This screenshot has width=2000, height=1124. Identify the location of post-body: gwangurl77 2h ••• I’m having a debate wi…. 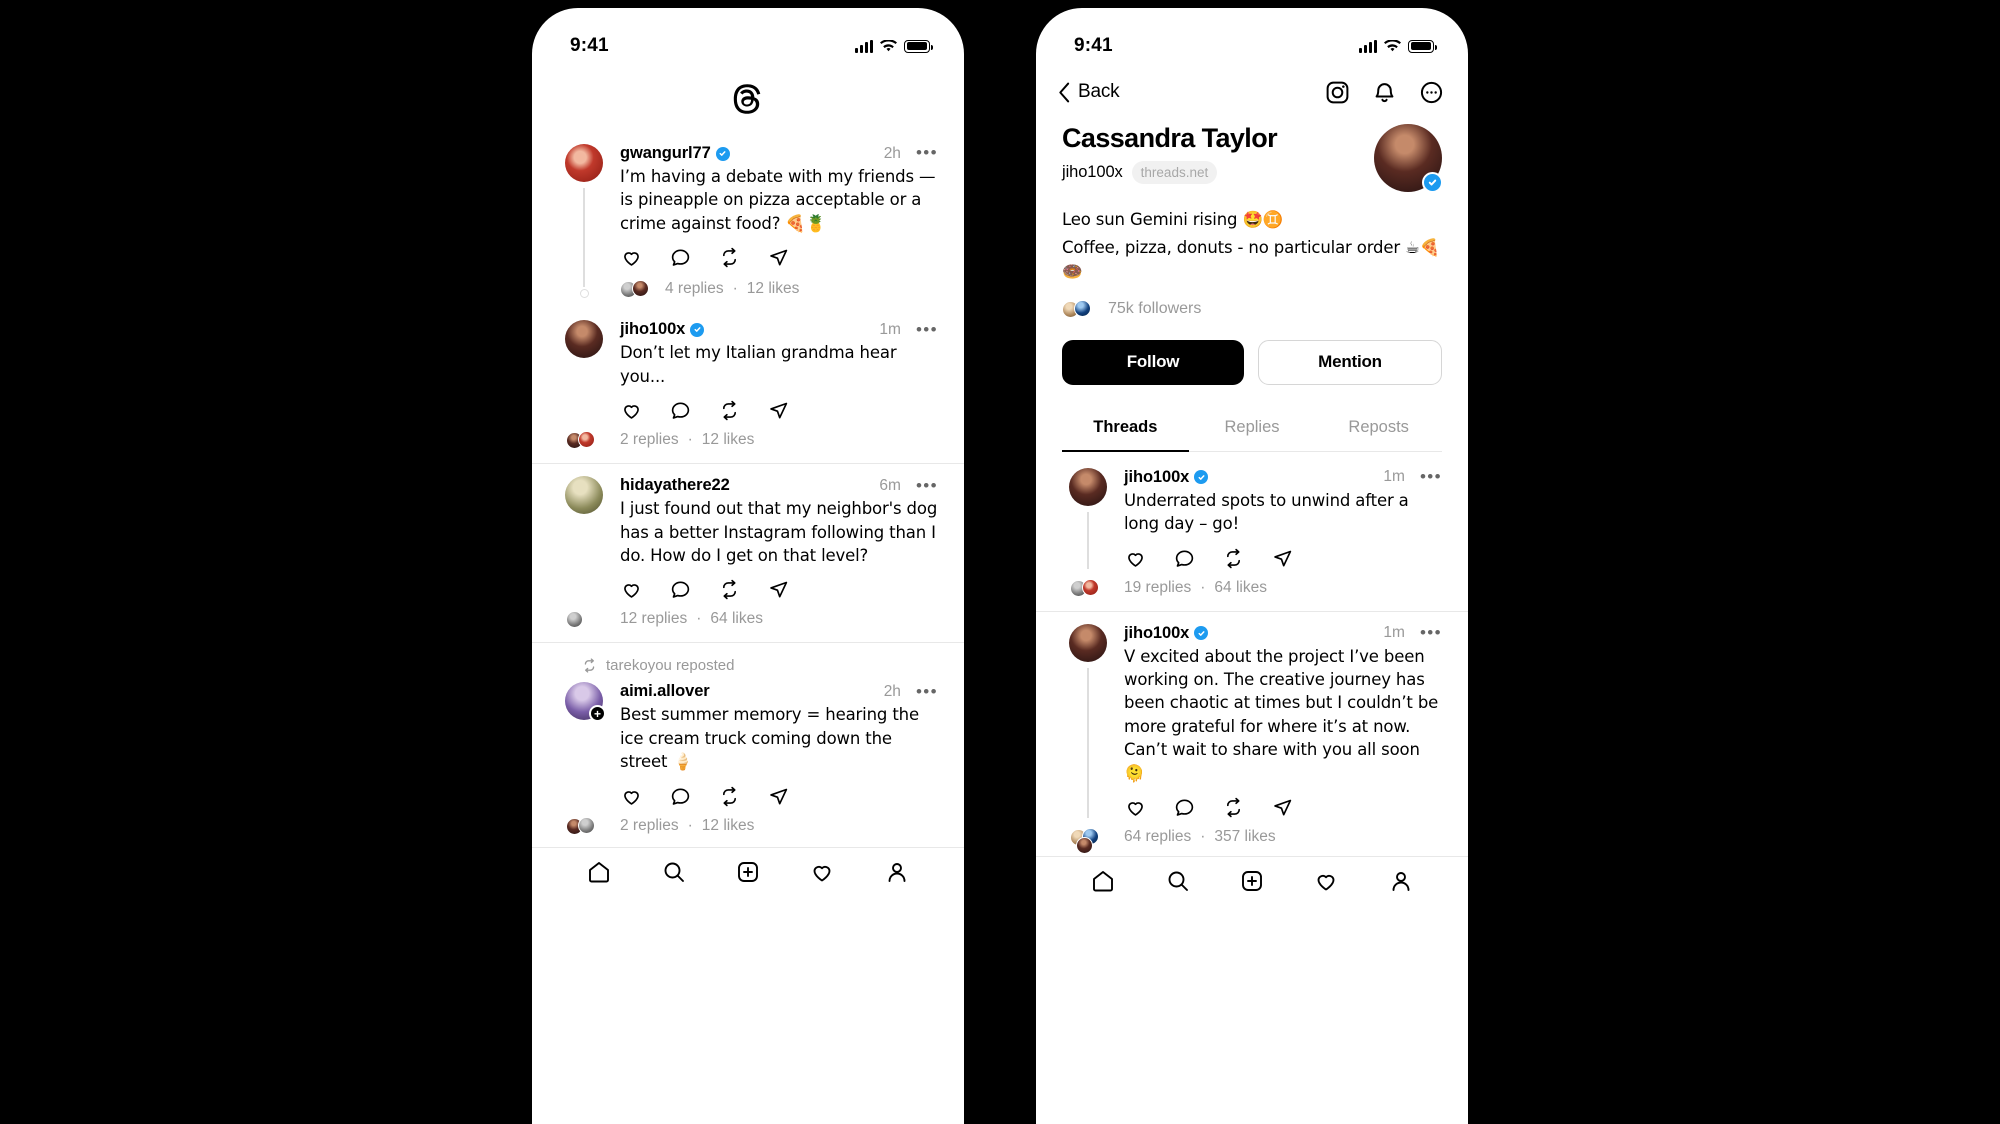
(774, 221).